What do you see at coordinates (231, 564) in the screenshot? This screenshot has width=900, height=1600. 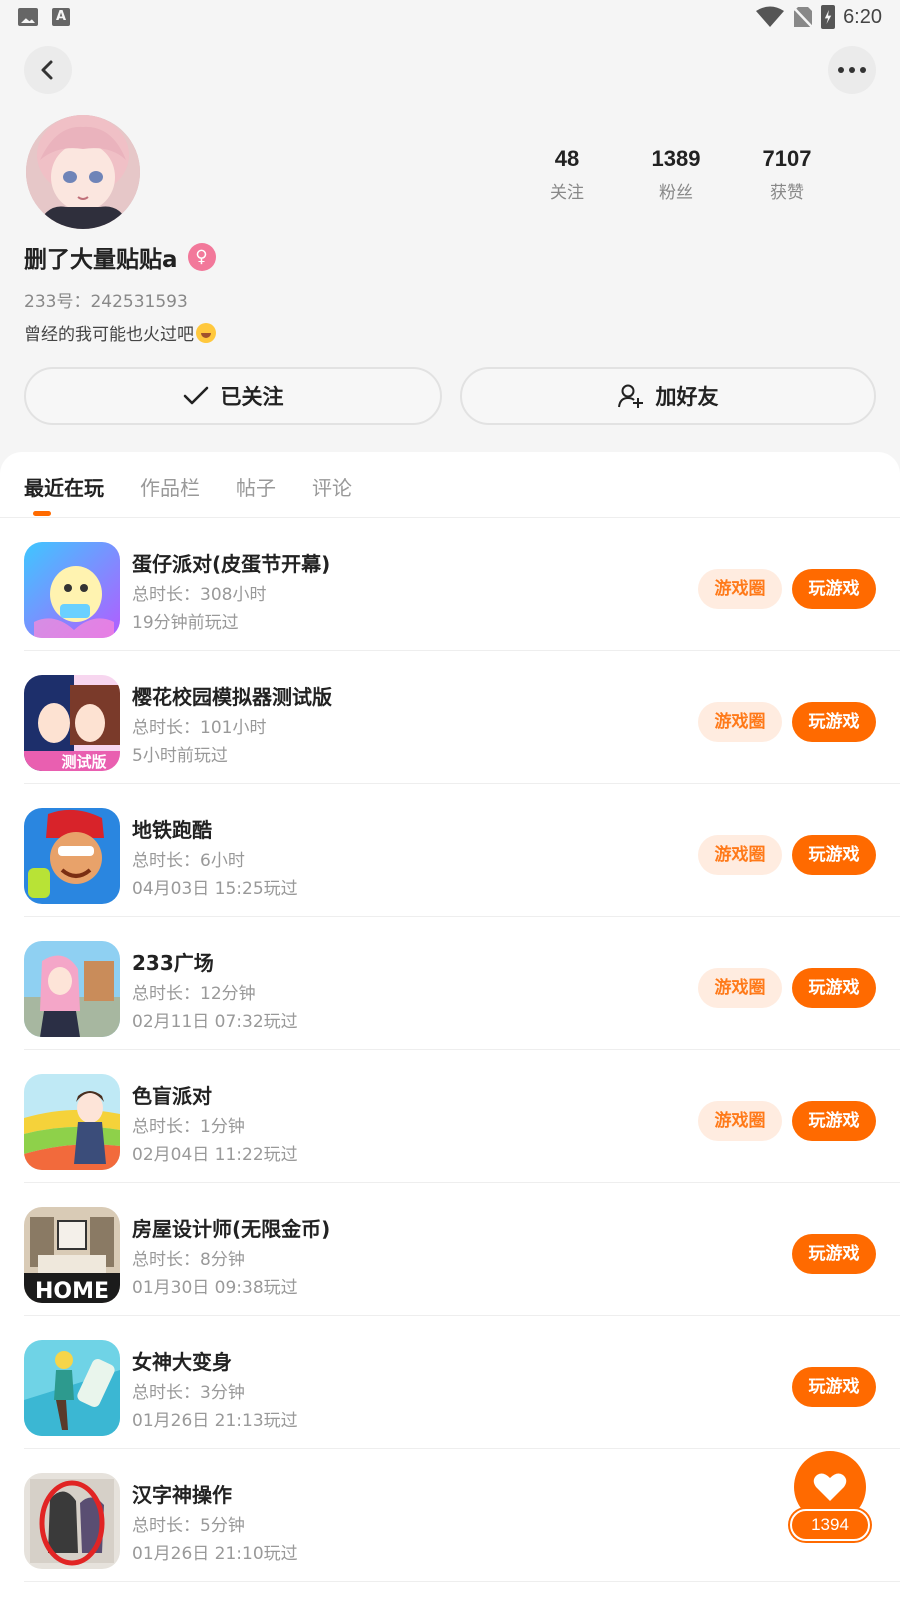 I see `game-name: 蛋仔派对(皮蛋节开幕)` at bounding box center [231, 564].